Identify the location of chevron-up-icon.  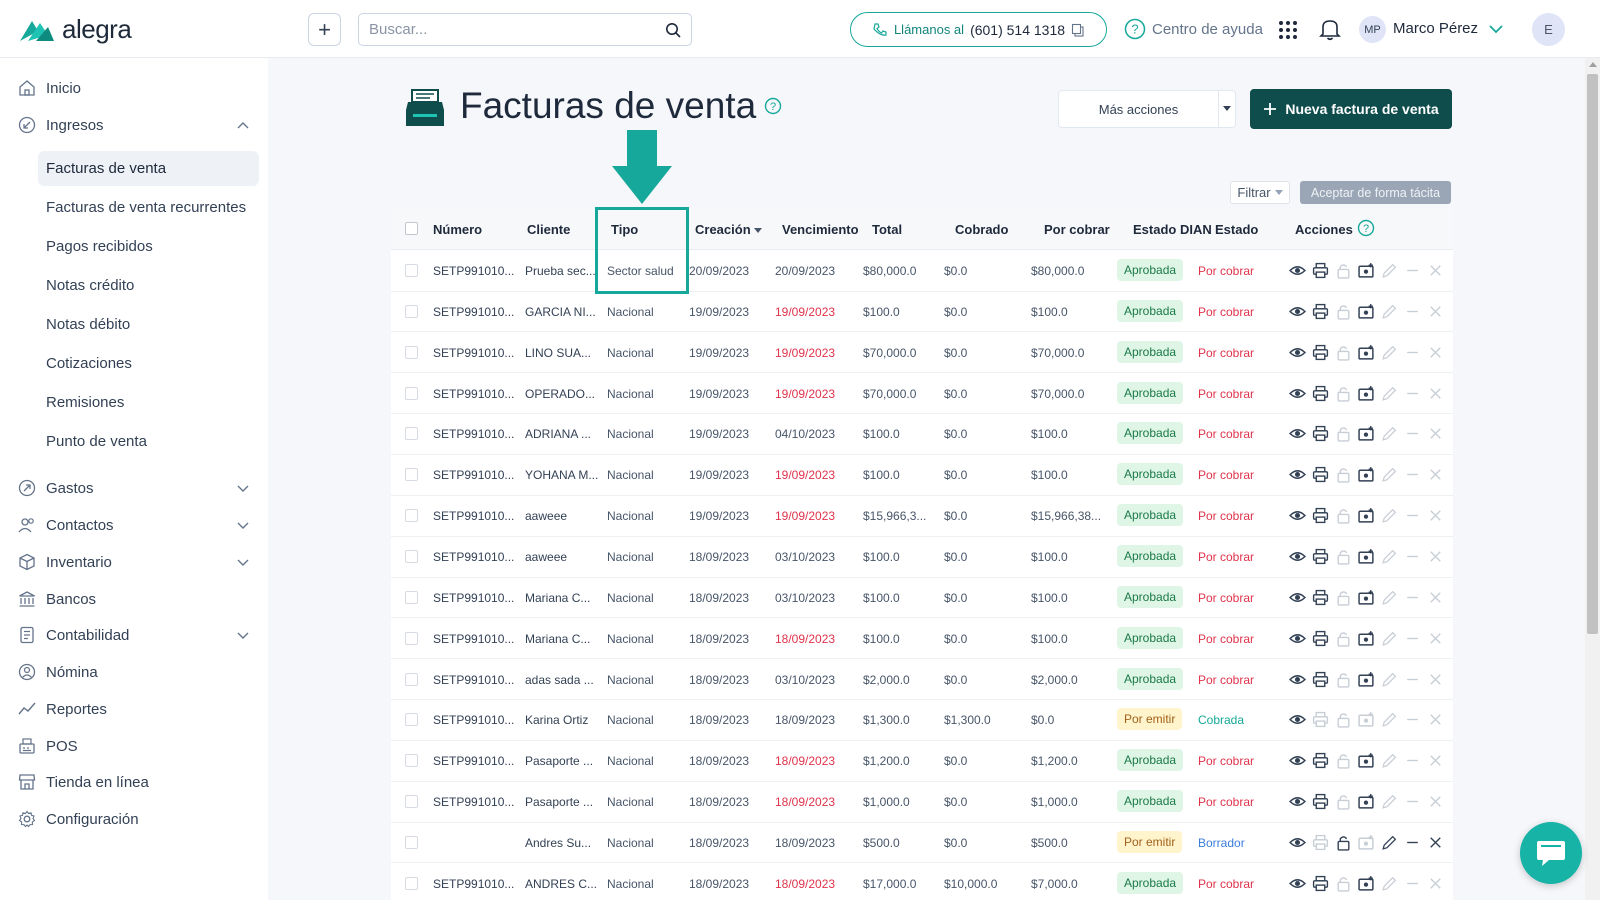
(243, 125).